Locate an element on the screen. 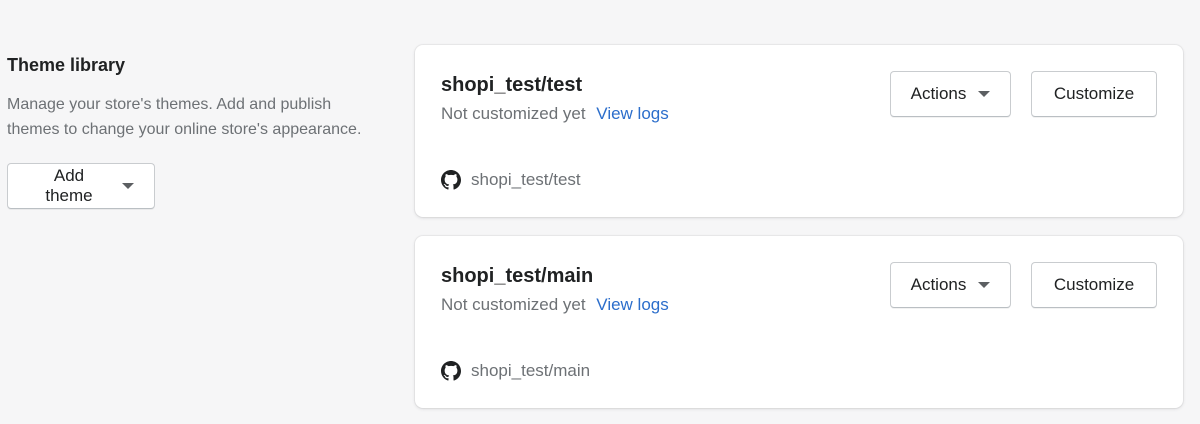 The height and width of the screenshot is (424, 1200). theme-repo: shopi_test/test is located at coordinates (511, 180).